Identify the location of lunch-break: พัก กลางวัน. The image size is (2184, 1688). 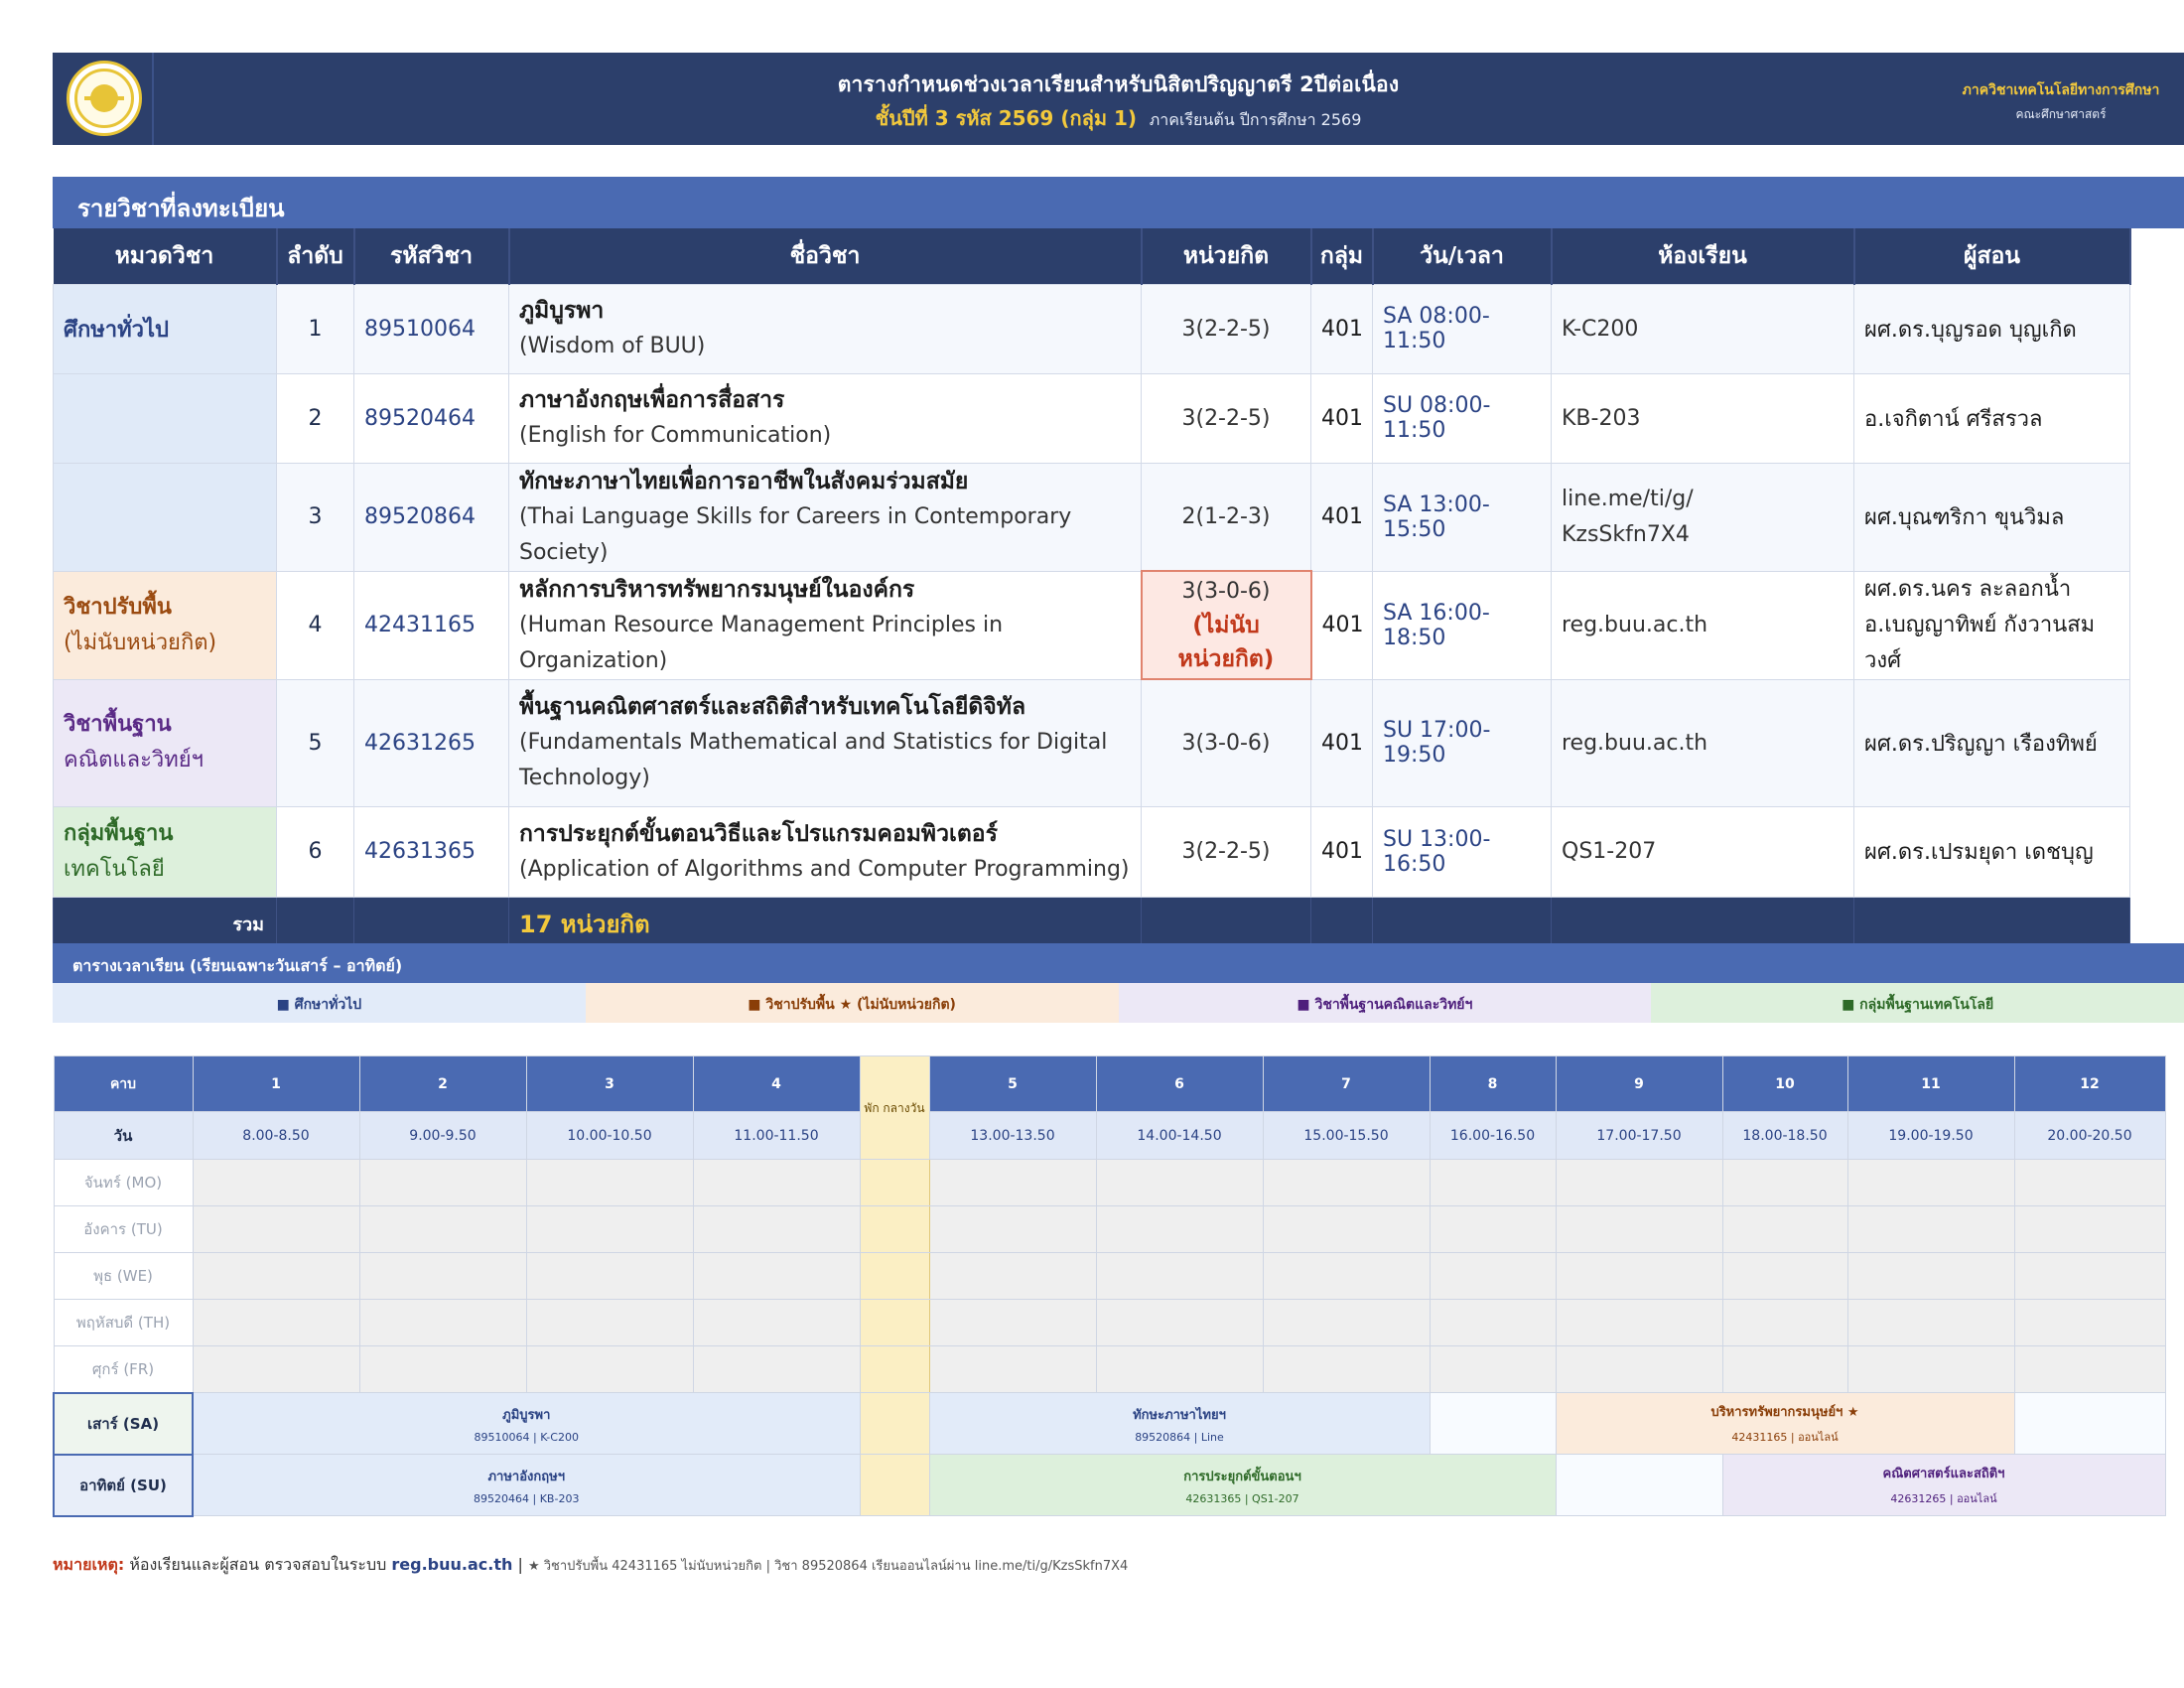
(894, 1107).